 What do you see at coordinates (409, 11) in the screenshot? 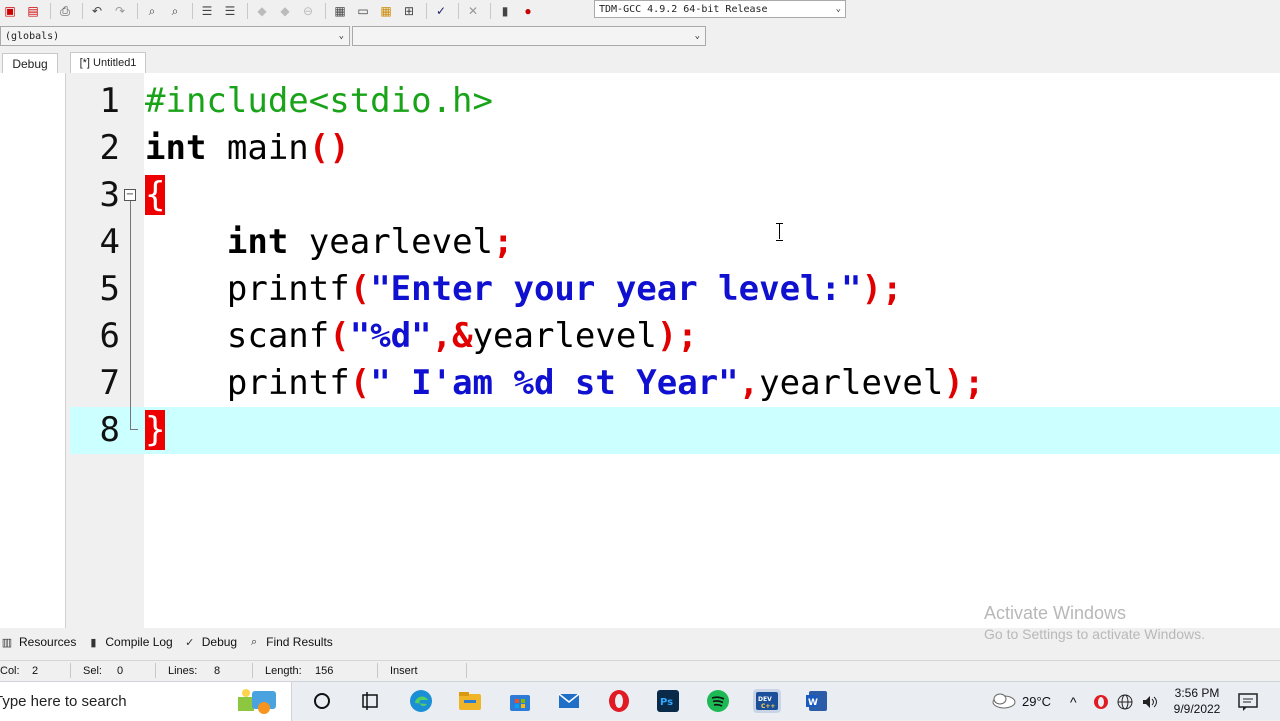
I see `tiles-icon: ⊞` at bounding box center [409, 11].